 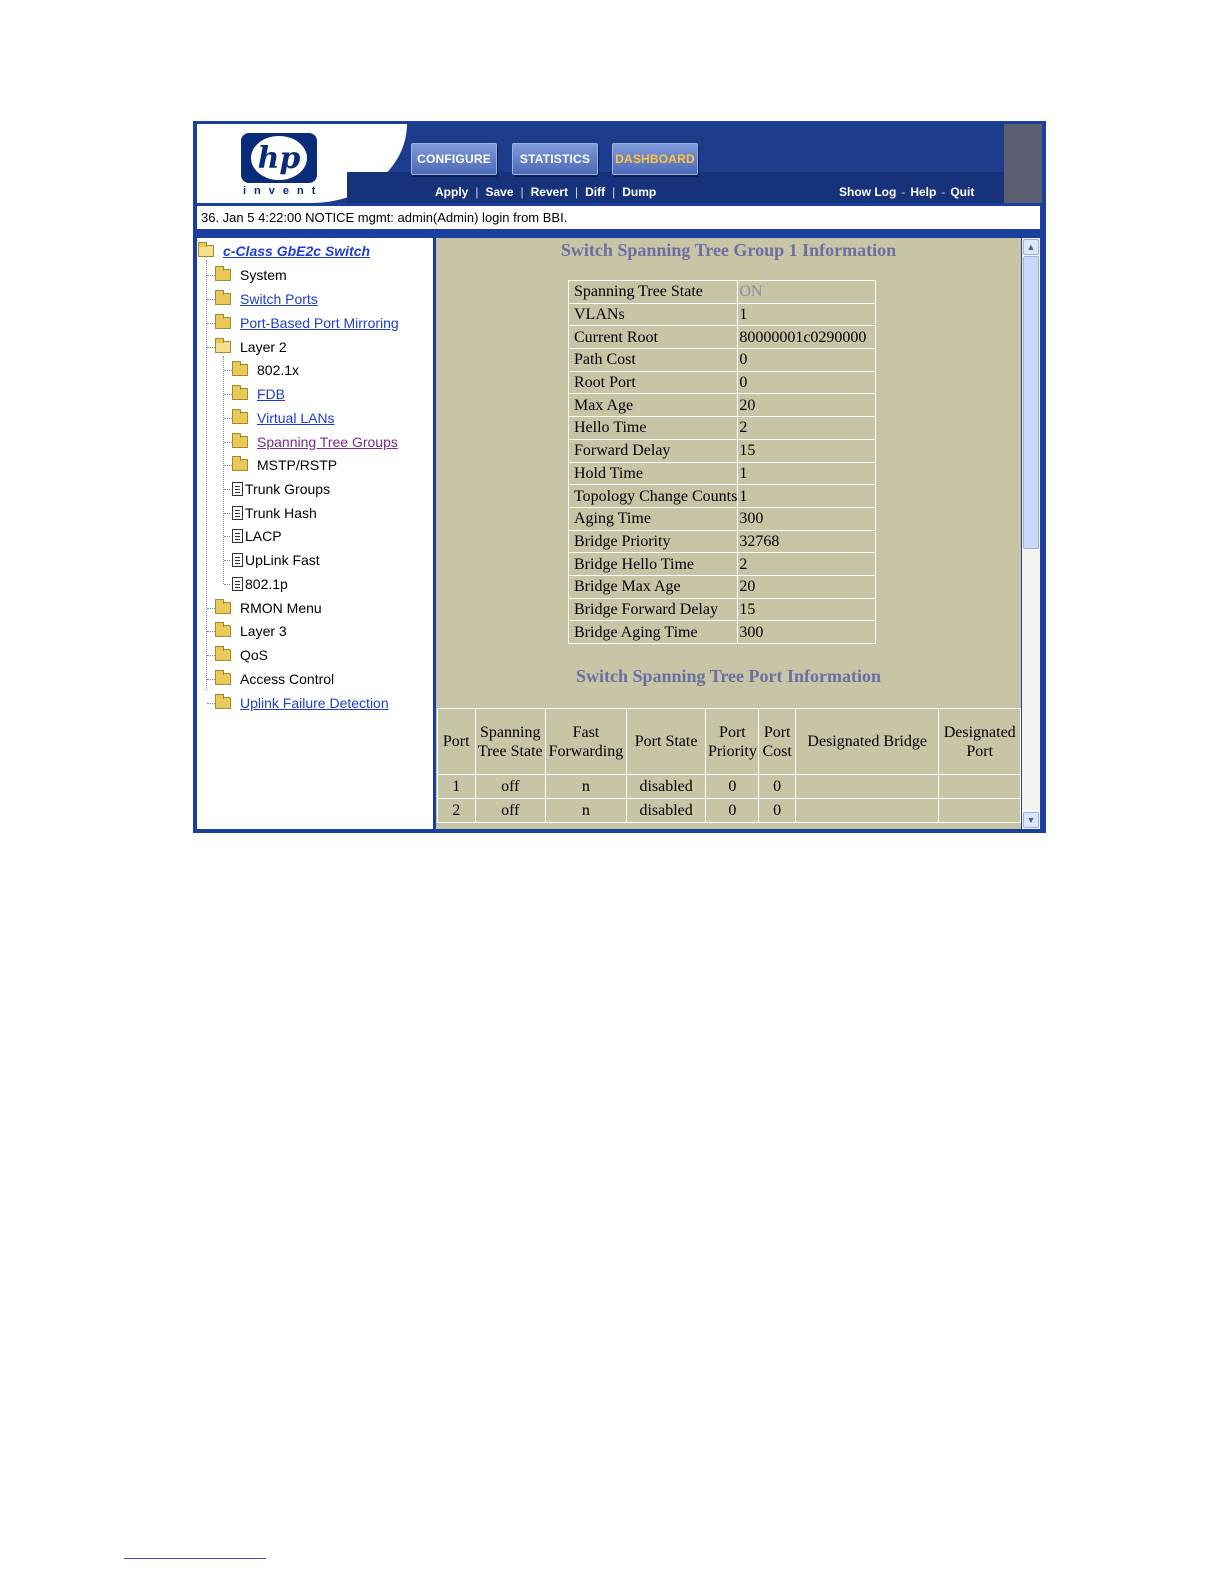 I want to click on nav-item-label: FDB, so click(x=271, y=394).